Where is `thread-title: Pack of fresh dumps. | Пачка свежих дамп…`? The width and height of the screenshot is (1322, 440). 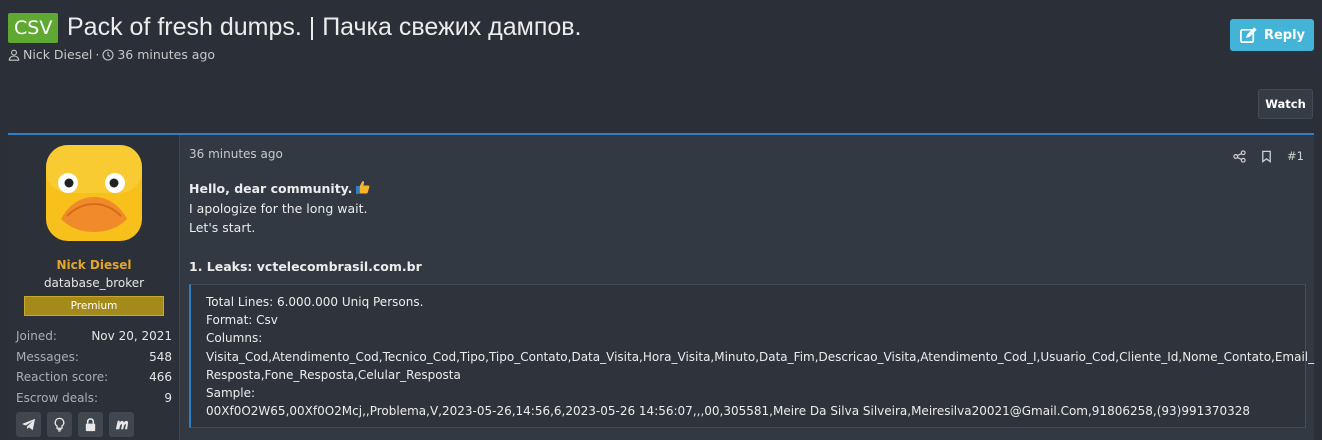 thread-title: Pack of fresh dumps. | Пачка свежих дамп… is located at coordinates (324, 27).